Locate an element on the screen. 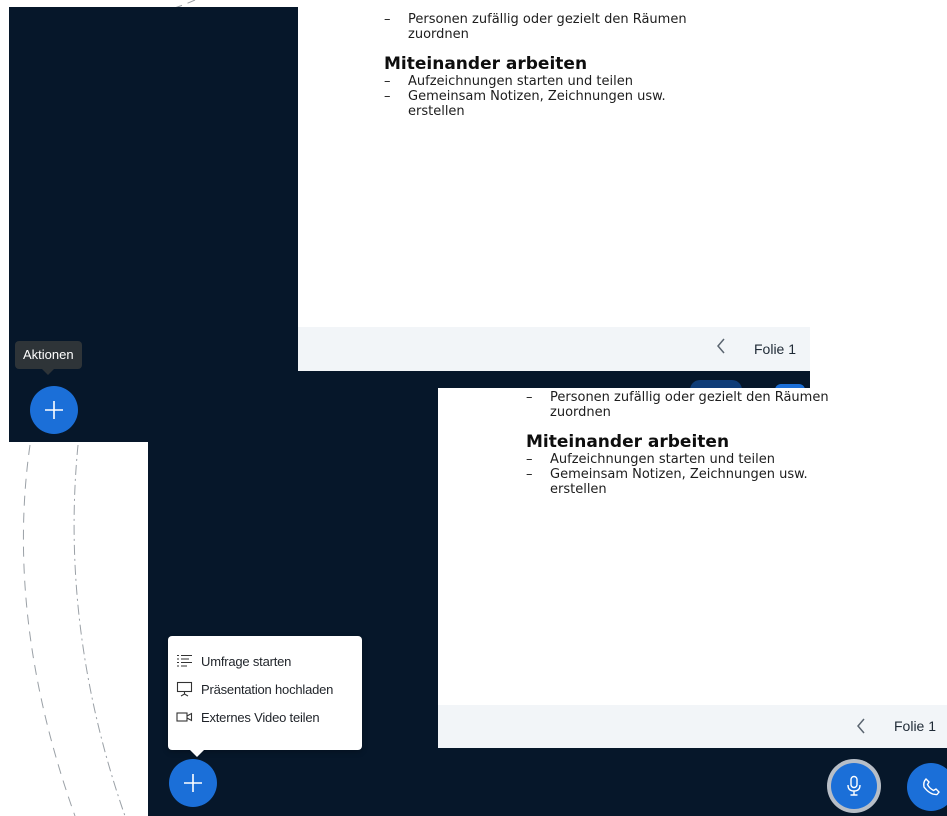  actions-tooltip: Aktionen is located at coordinates (48, 358).